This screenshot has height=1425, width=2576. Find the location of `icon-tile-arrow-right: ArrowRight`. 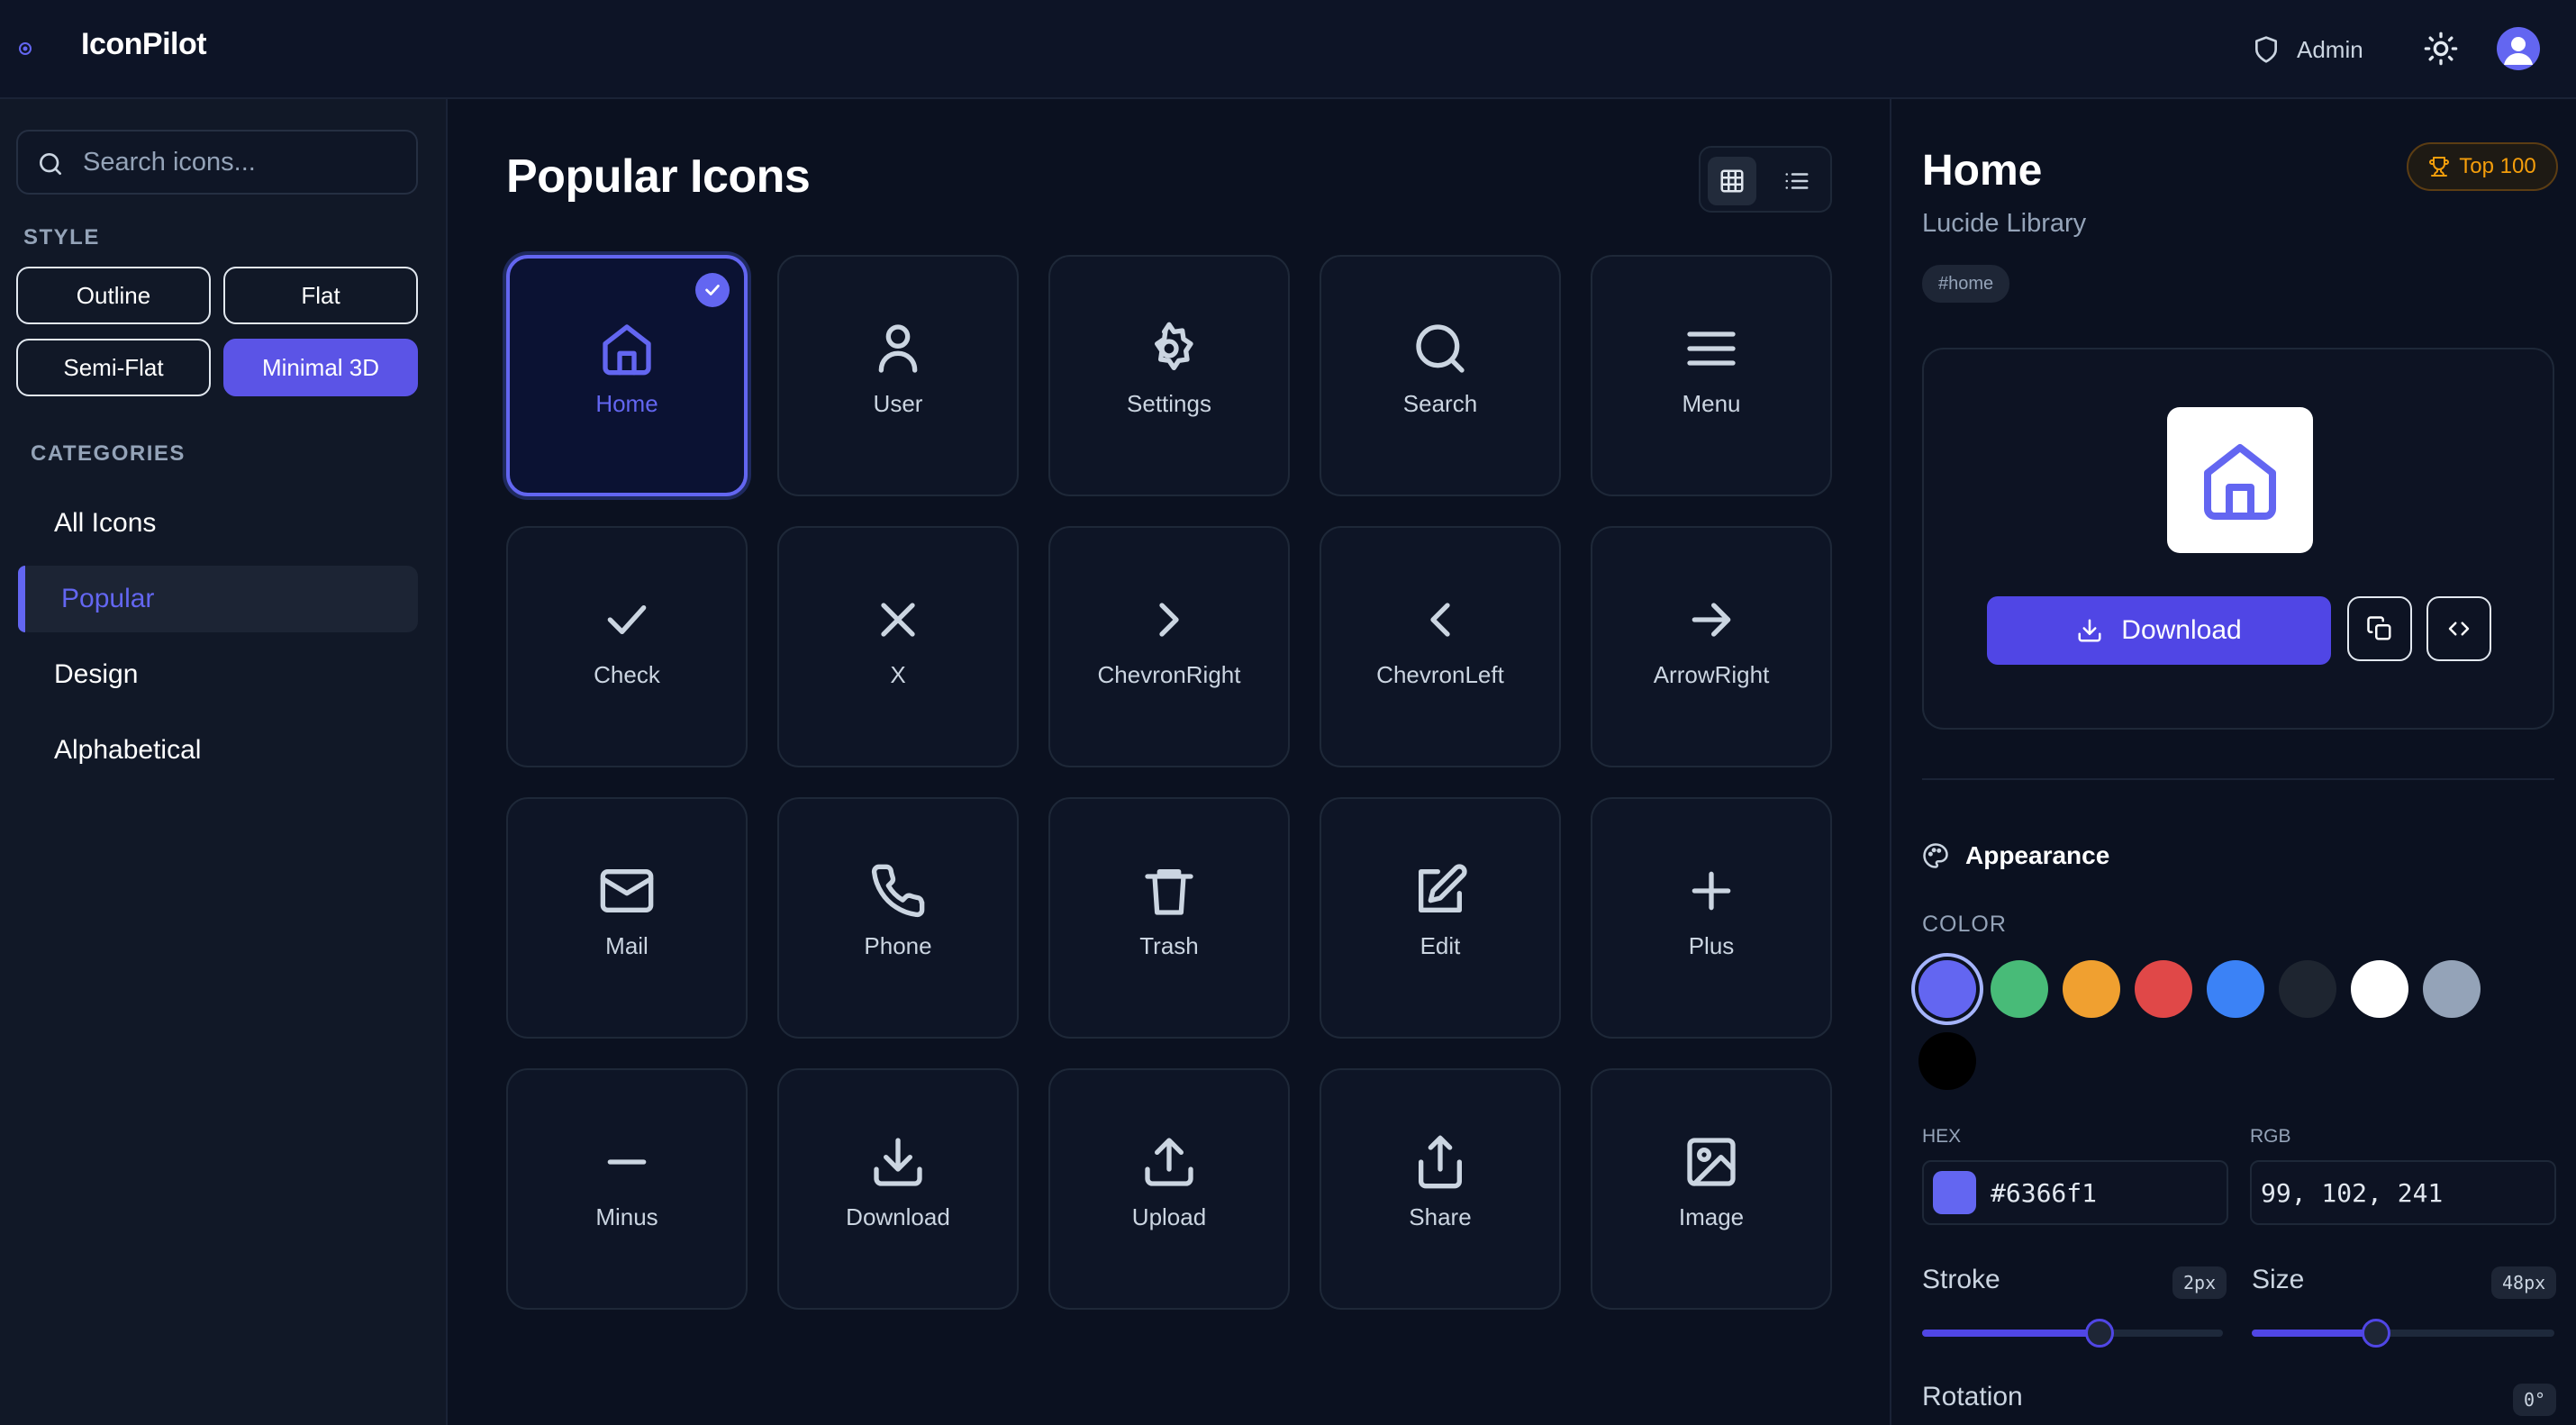

icon-tile-arrow-right: ArrowRight is located at coordinates (1711, 646).